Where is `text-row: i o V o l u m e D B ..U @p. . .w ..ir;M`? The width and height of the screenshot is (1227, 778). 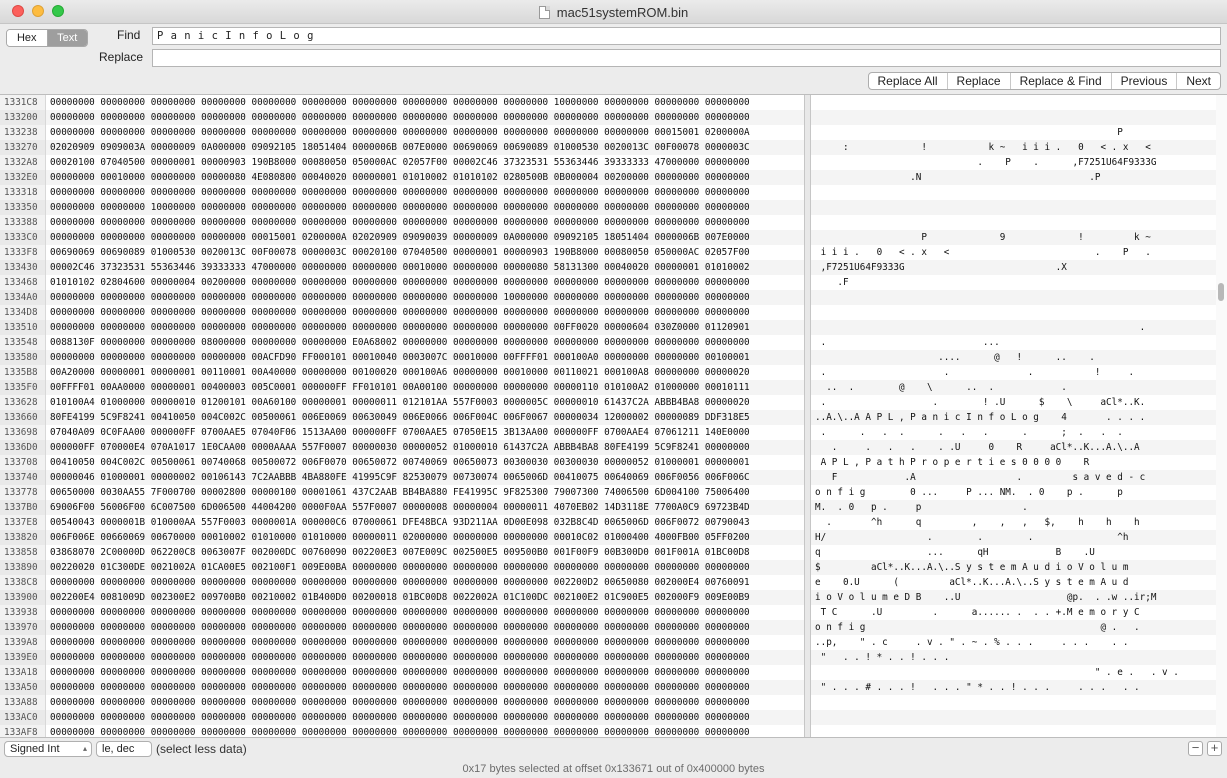 text-row: i o V o l u m e D B ..U @p. . .w ..ir;M is located at coordinates (1013, 597).